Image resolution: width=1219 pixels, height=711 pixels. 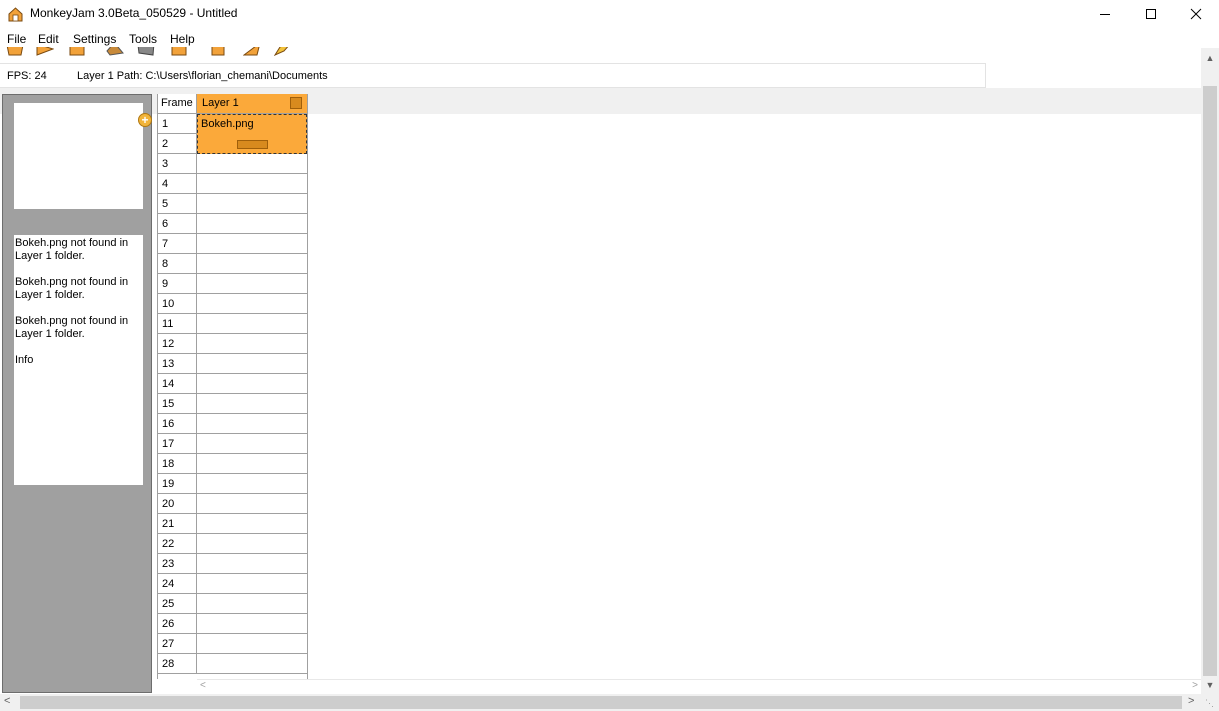 I want to click on menu-tools: Tools, so click(x=143, y=39).